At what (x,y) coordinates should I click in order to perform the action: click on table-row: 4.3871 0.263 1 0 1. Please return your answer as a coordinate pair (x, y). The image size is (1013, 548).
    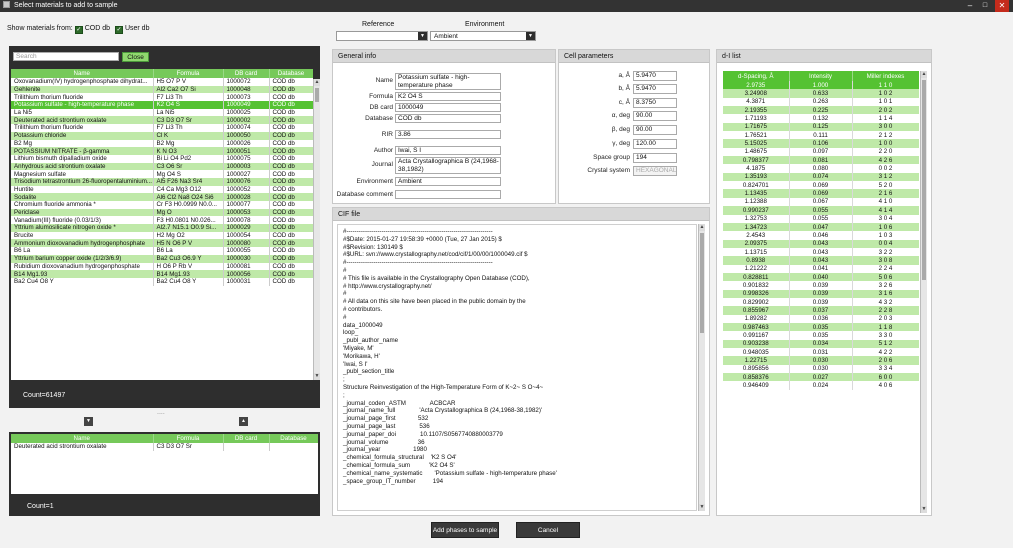
    Looking at the image, I should click on (821, 102).